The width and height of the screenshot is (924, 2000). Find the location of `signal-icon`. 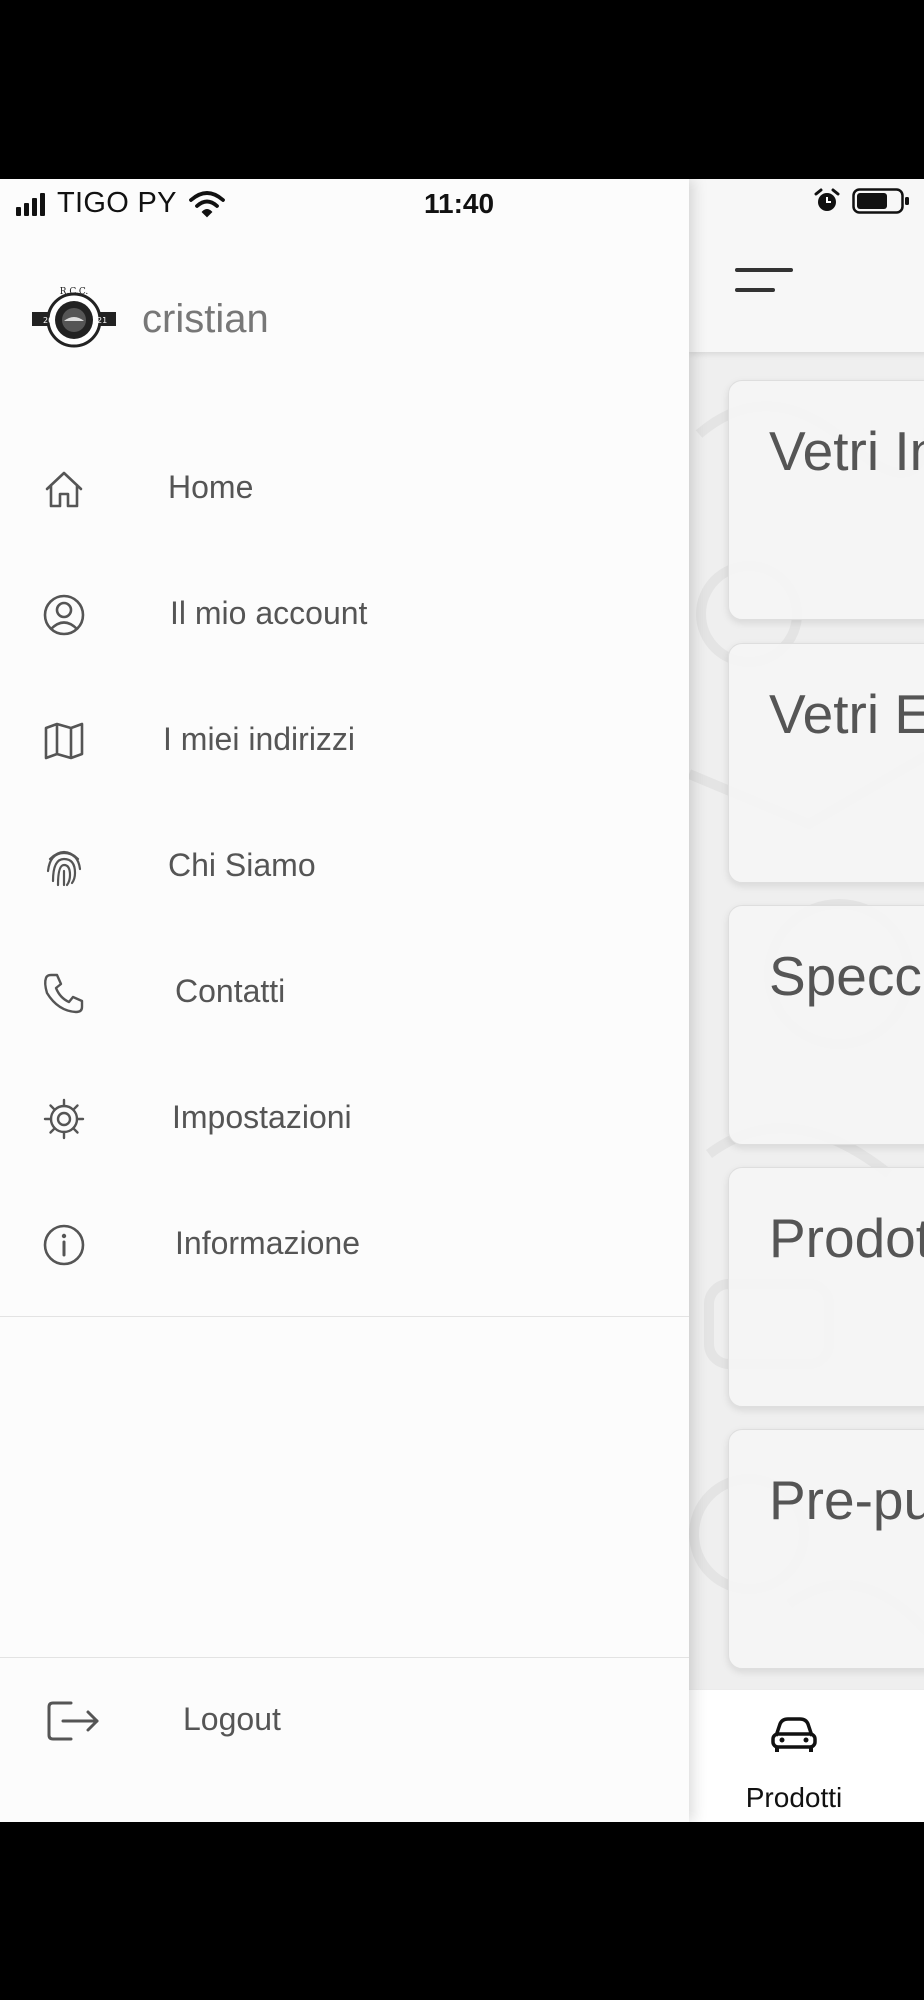

signal-icon is located at coordinates (30, 204).